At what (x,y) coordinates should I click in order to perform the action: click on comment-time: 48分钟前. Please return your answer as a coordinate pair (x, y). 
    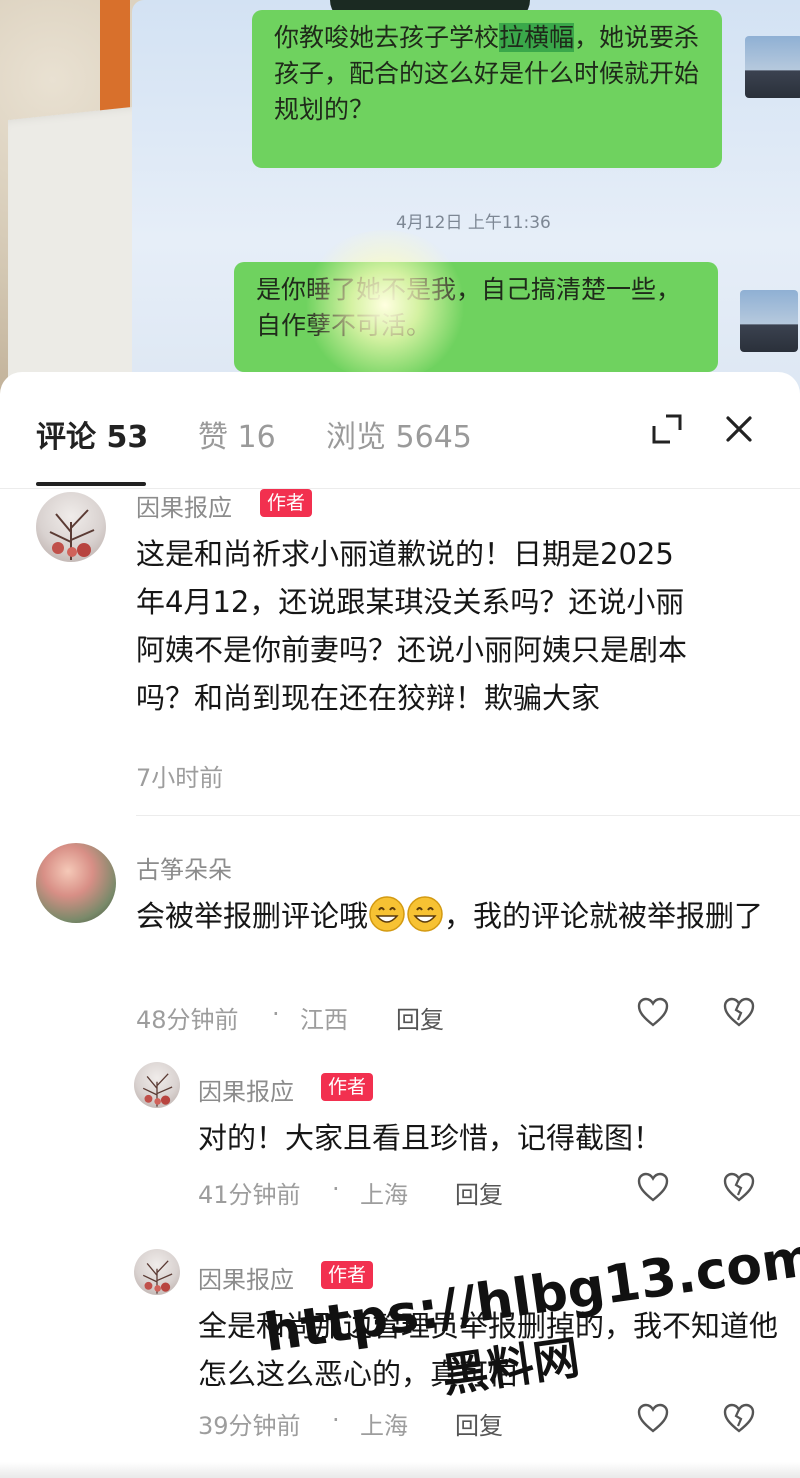
    Looking at the image, I should click on (187, 1020).